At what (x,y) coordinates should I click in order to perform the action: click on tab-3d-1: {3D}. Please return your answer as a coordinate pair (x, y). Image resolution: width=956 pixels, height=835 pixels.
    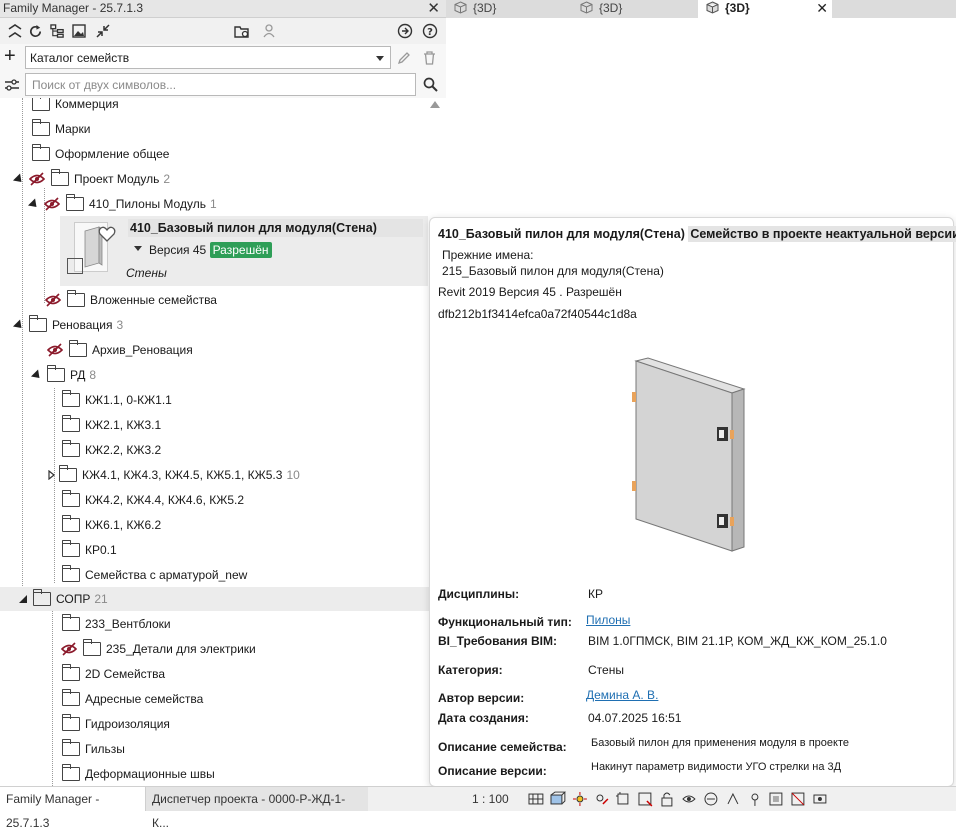
    Looking at the image, I should click on (509, 9).